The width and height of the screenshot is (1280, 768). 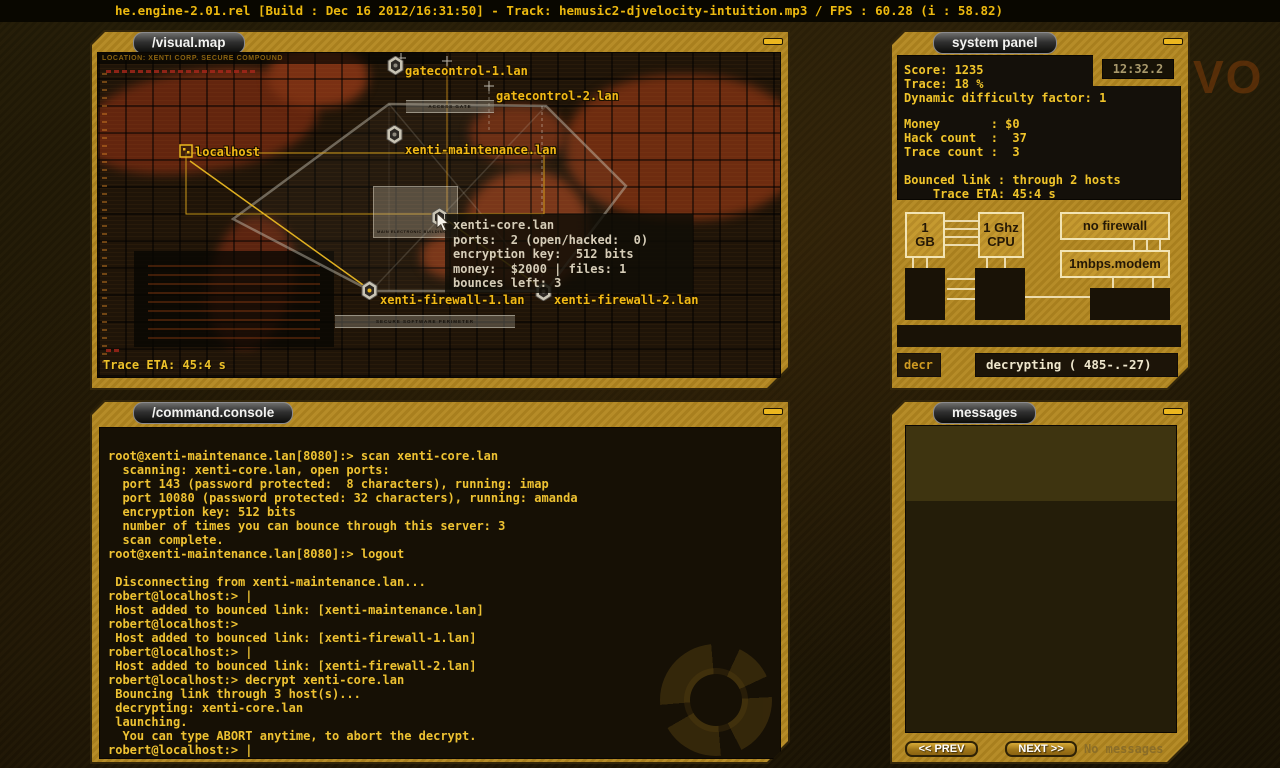 I want to click on cpu-chip, so click(x=1000, y=294).